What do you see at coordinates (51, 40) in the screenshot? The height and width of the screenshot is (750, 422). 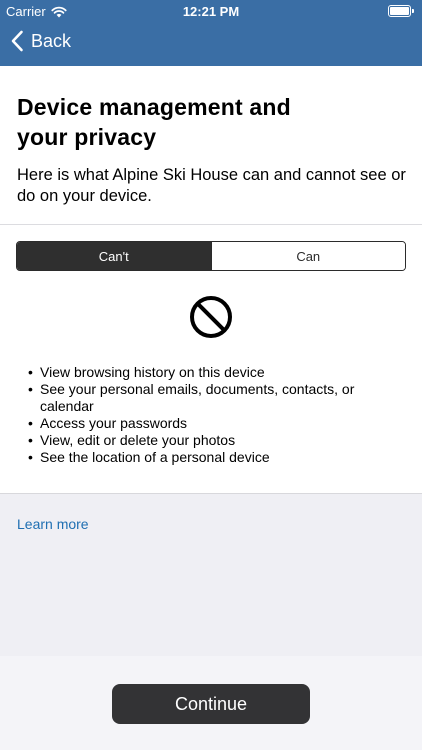 I see `back-label: Back` at bounding box center [51, 40].